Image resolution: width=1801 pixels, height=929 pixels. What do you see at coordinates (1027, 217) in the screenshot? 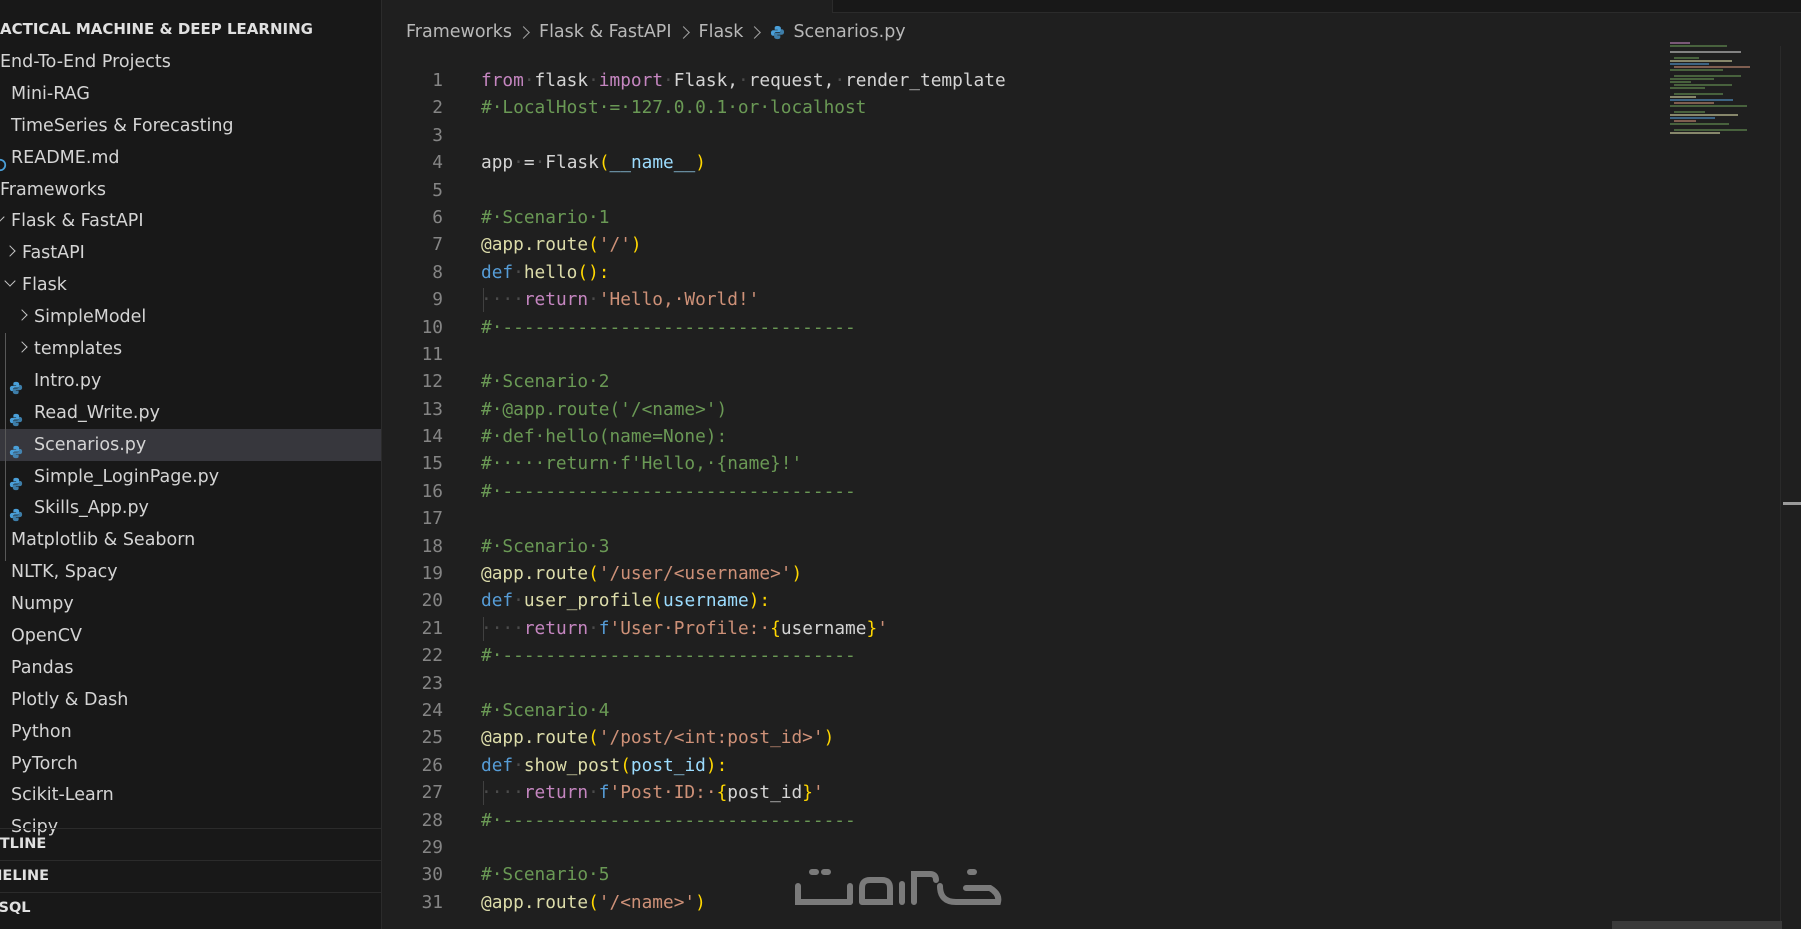
I see `code-line: 6 #·Scenario·1` at bounding box center [1027, 217].